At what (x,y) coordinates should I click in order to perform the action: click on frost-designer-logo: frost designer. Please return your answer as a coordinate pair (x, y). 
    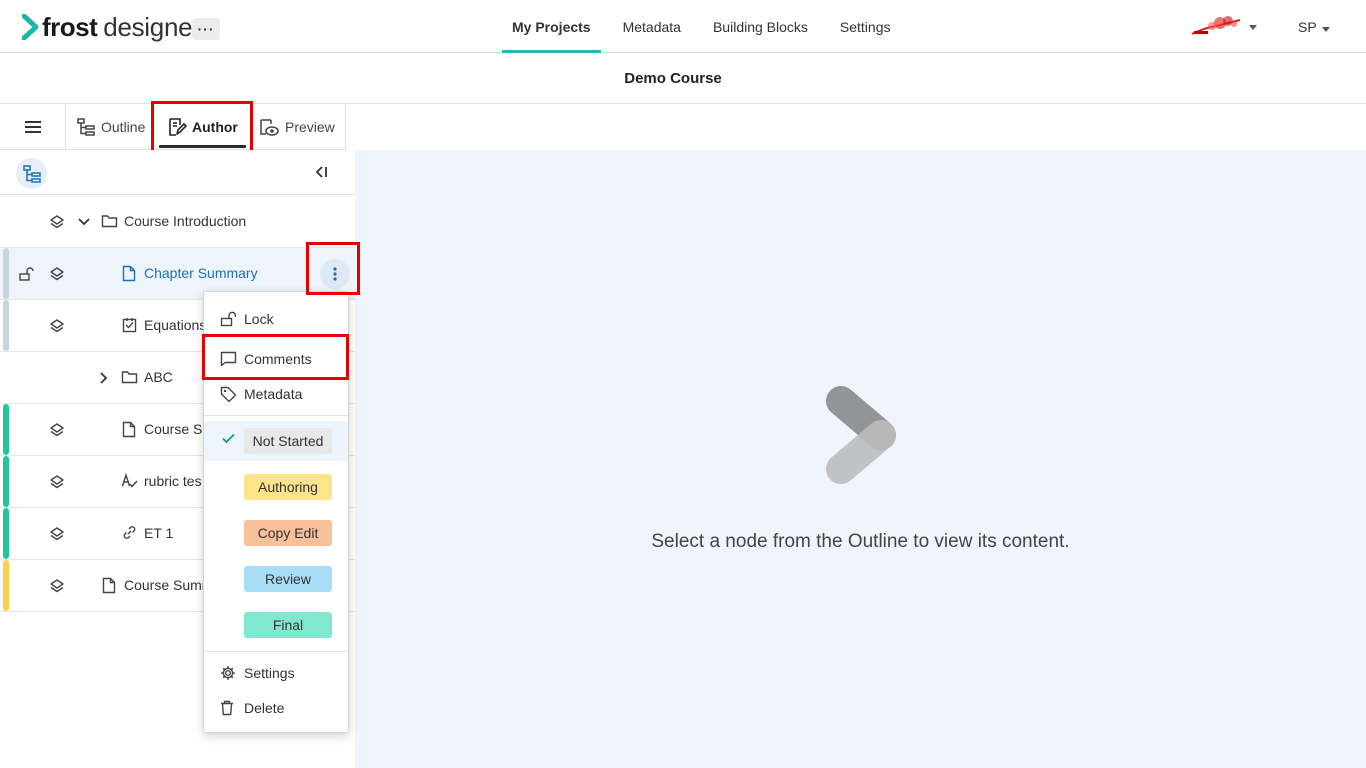
    Looking at the image, I should click on (111, 26).